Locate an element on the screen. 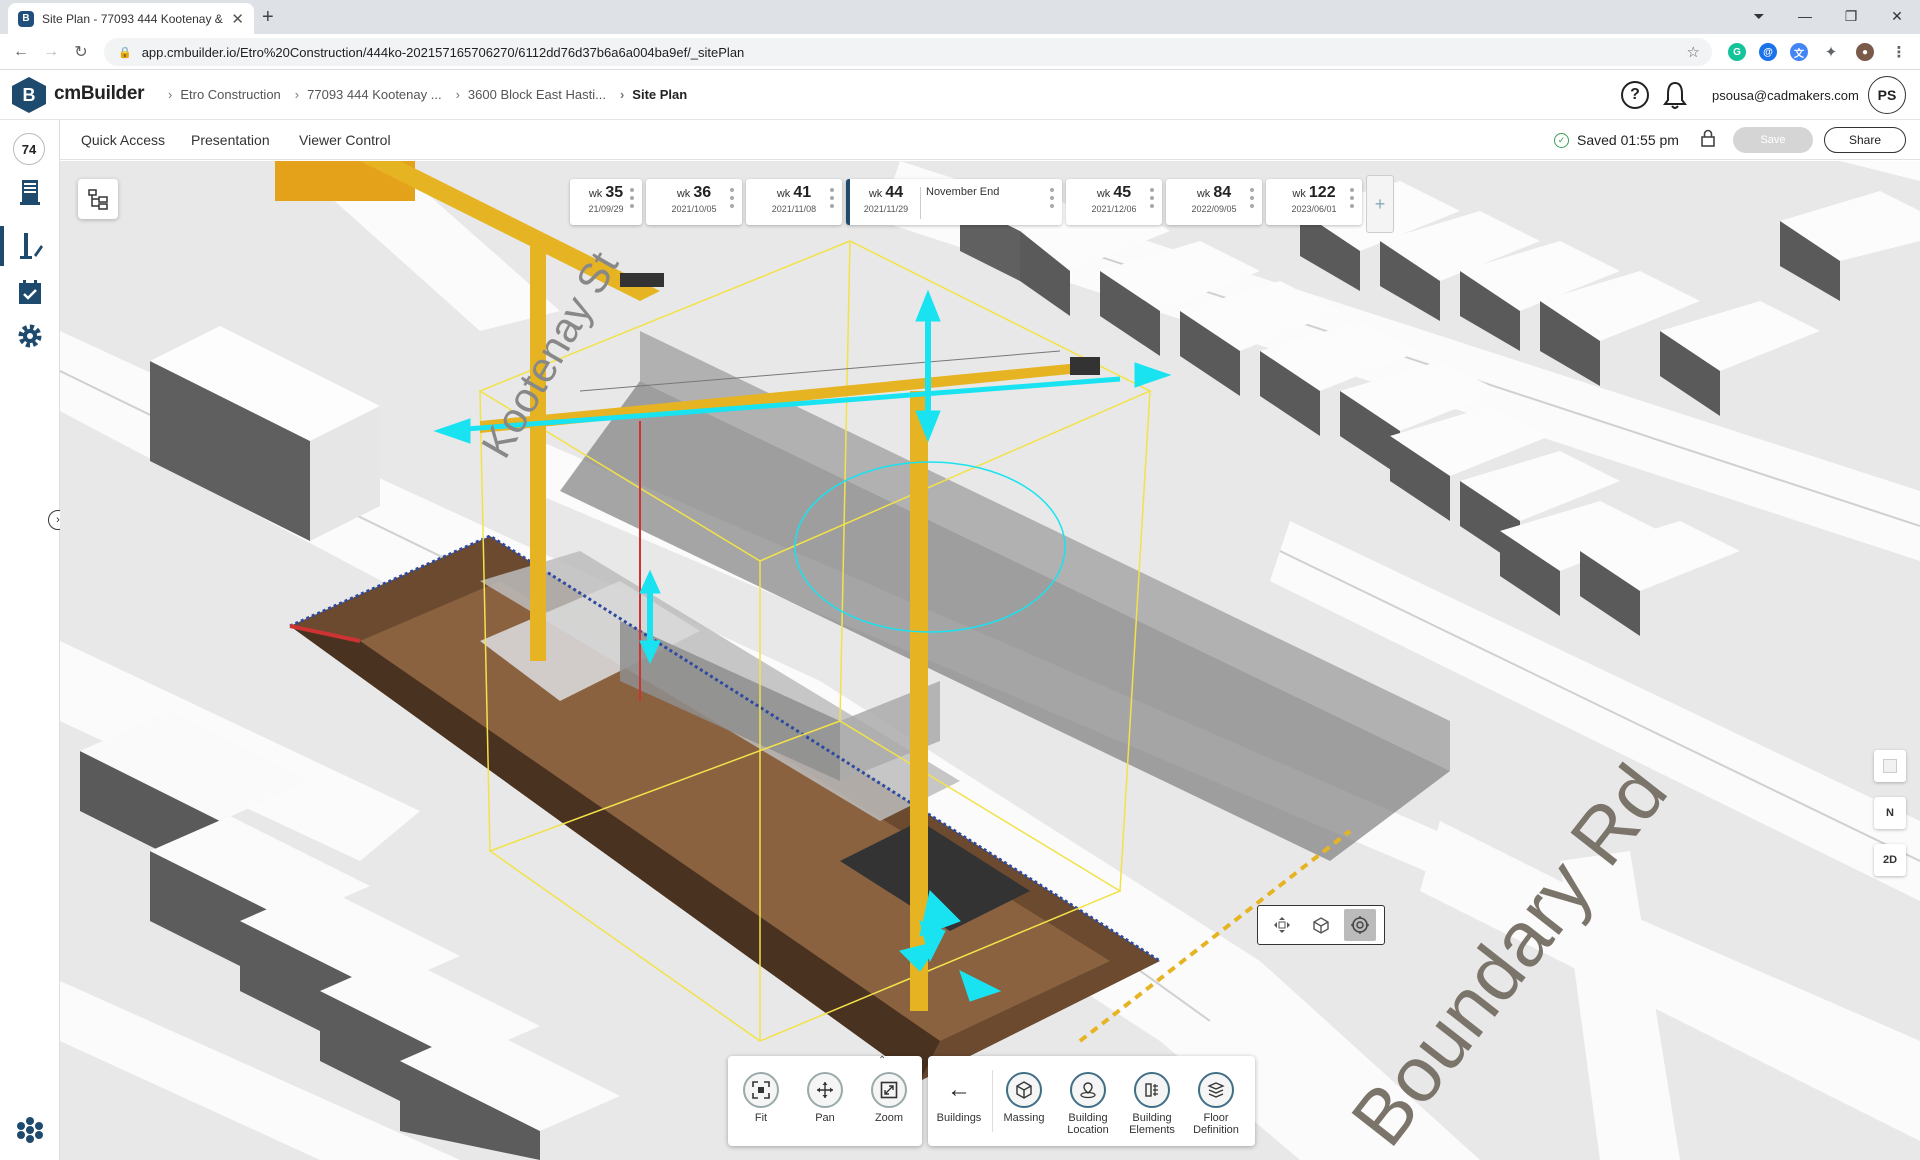 Image resolution: width=1920 pixels, height=1160 pixels. box-gizmo-icon is located at coordinates (1321, 925).